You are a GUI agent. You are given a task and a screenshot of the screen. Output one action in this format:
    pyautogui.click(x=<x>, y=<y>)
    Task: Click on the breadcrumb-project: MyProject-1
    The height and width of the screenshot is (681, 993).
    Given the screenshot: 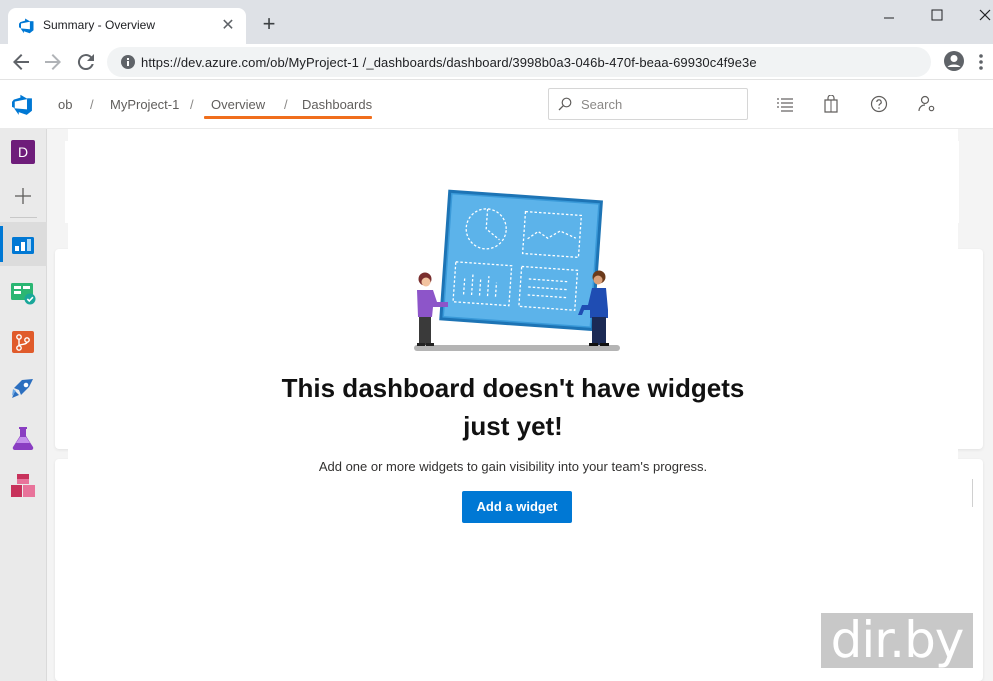 What is the action you would take?
    pyautogui.click(x=144, y=104)
    